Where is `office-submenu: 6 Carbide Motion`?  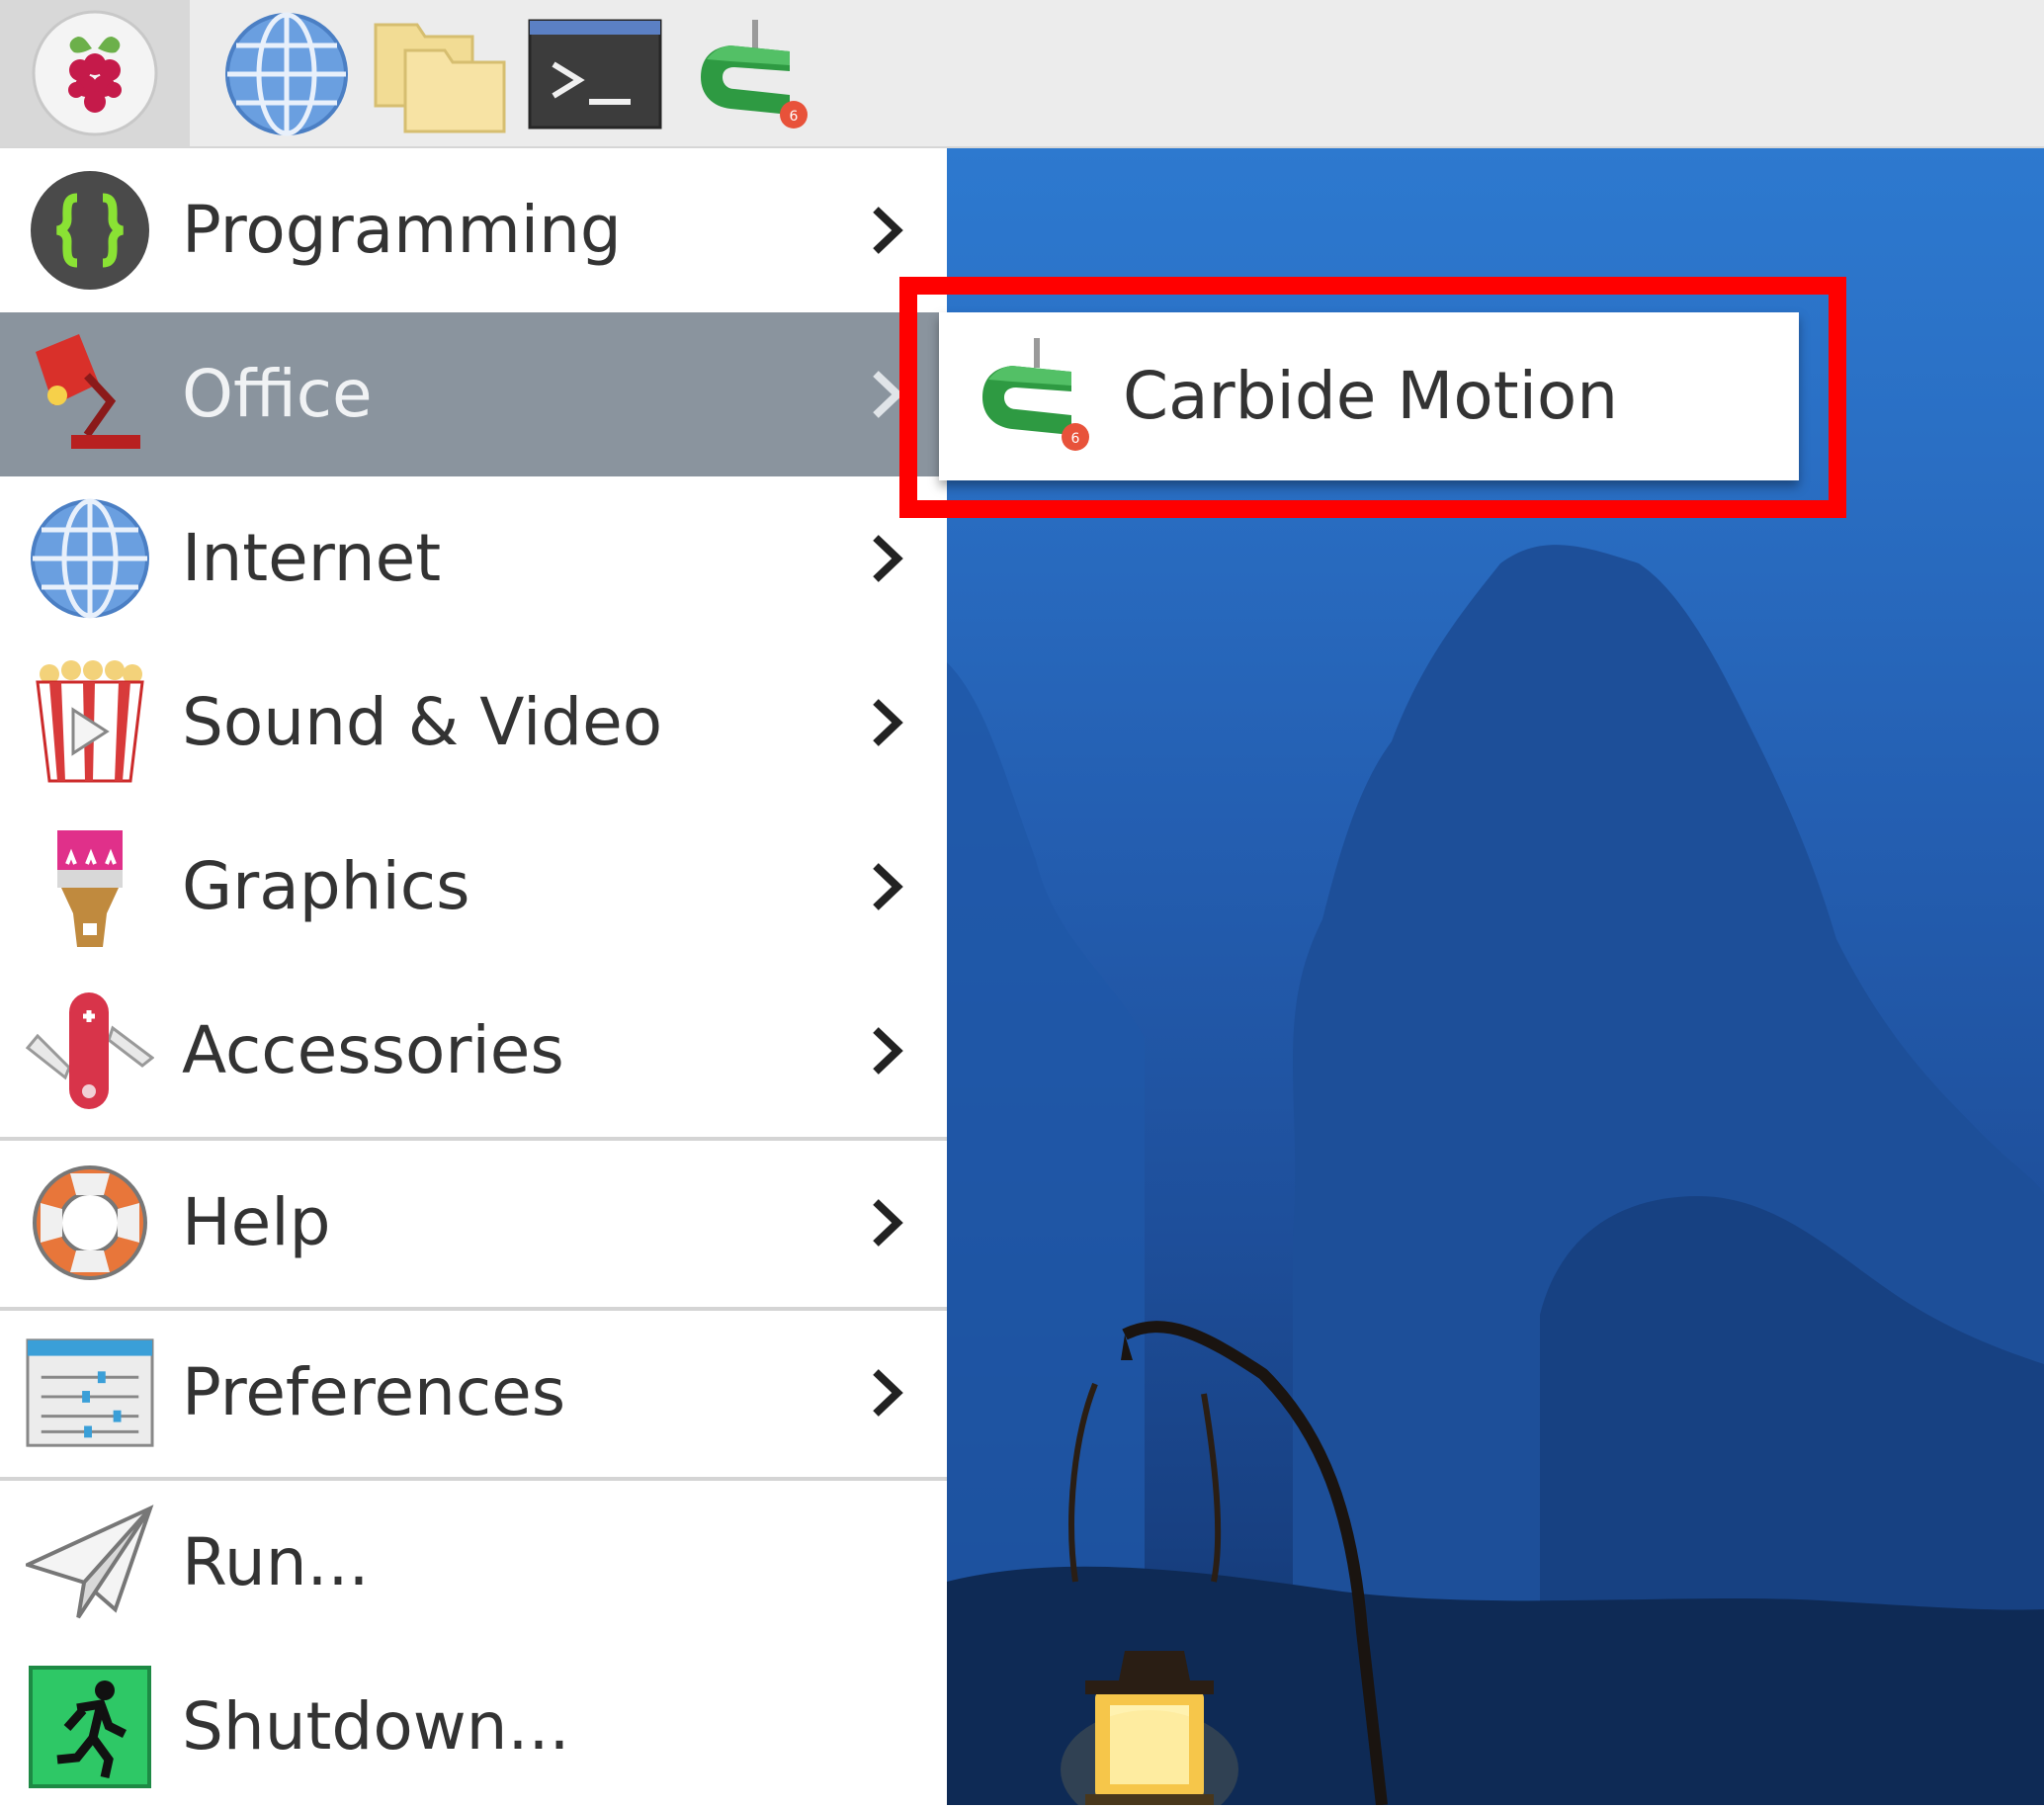
office-submenu: 6 Carbide Motion is located at coordinates (1369, 396).